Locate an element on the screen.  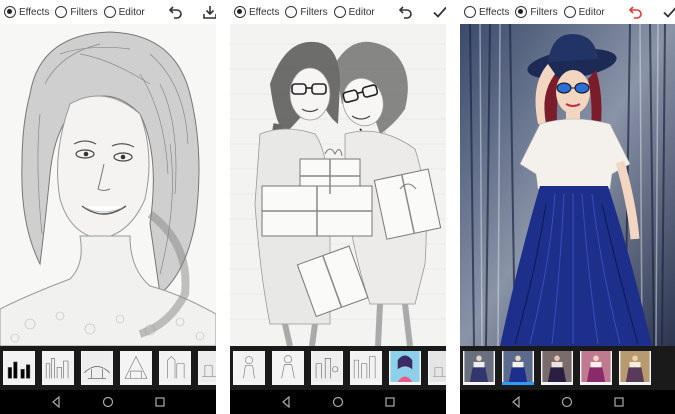
filter-thumb-selected is located at coordinates (518, 368).